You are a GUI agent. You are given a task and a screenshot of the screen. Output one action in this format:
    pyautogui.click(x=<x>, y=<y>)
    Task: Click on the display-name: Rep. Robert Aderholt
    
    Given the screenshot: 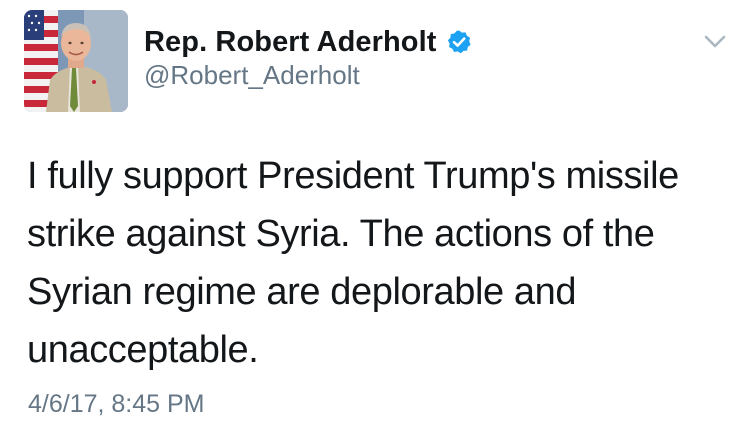 What is the action you would take?
    pyautogui.click(x=290, y=42)
    